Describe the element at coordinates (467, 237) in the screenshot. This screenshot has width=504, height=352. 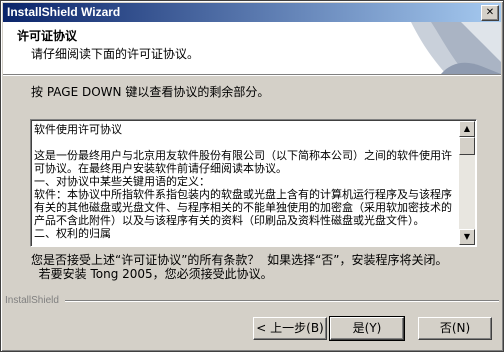
I see `arrow-down-icon: ▼` at that location.